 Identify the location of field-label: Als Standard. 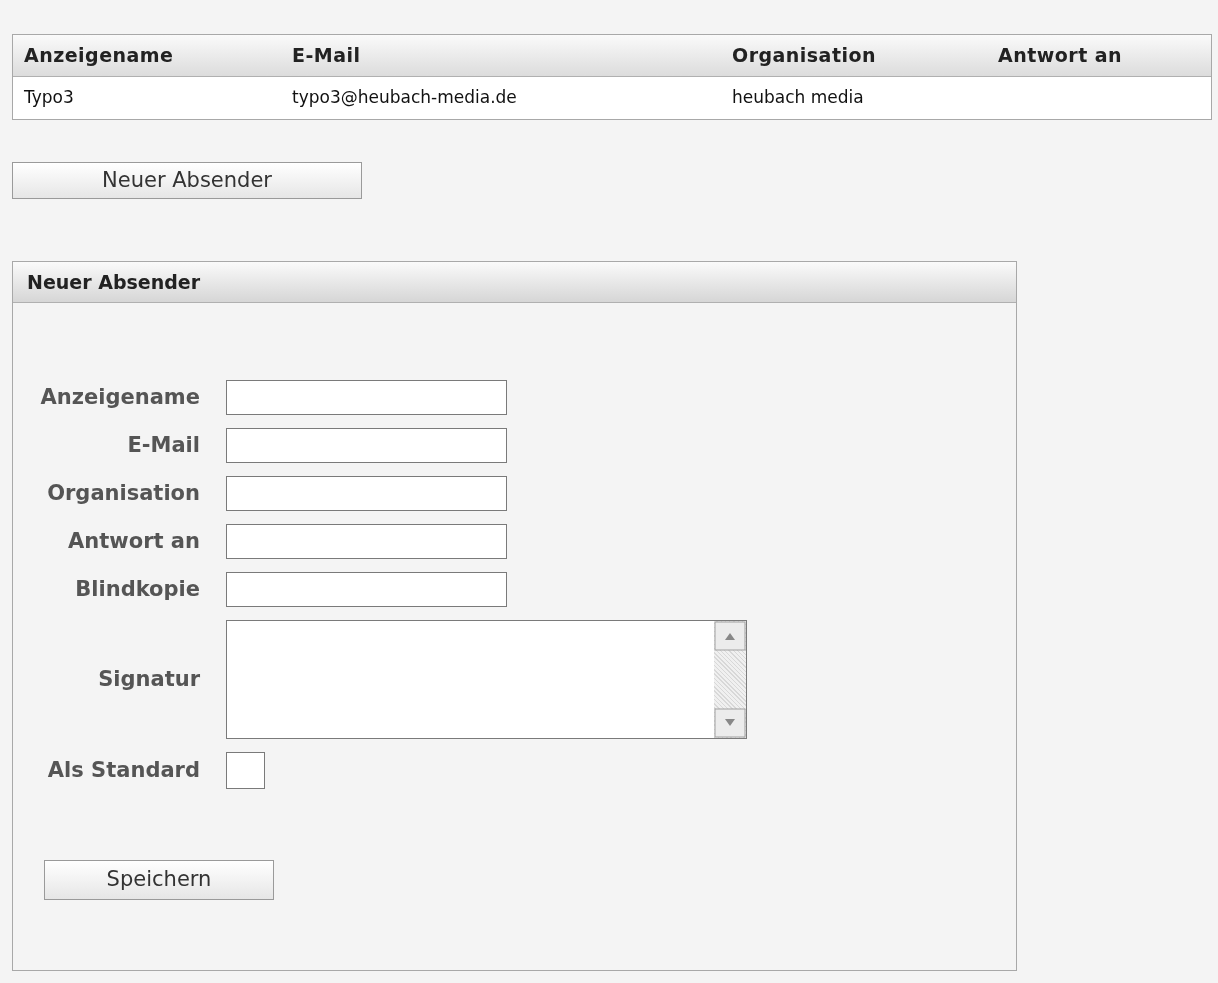
(123, 770).